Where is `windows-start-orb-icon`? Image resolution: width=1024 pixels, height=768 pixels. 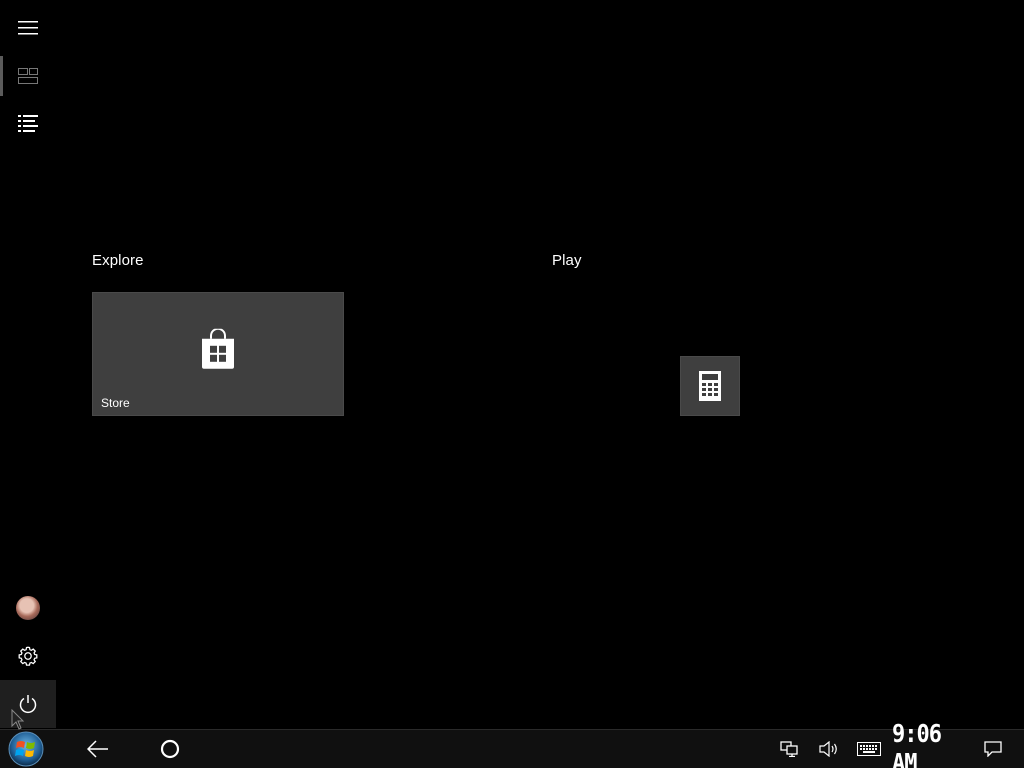 windows-start-orb-icon is located at coordinates (26, 749).